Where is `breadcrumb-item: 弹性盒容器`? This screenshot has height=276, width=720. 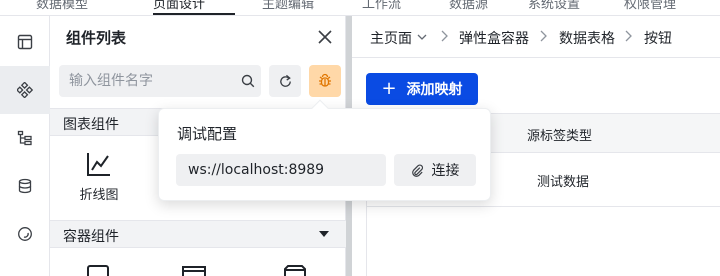 breadcrumb-item: 弹性盒容器 is located at coordinates (494, 38).